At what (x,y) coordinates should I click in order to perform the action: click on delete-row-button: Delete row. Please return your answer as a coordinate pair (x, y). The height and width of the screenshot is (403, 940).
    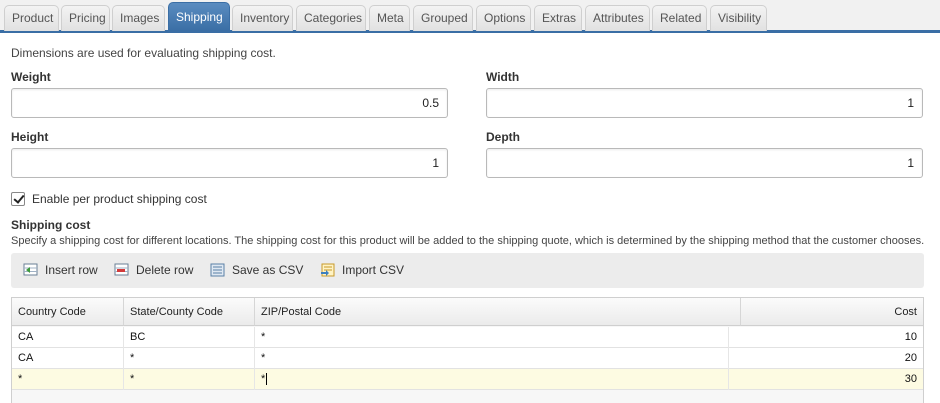
    Looking at the image, I should click on (153, 270).